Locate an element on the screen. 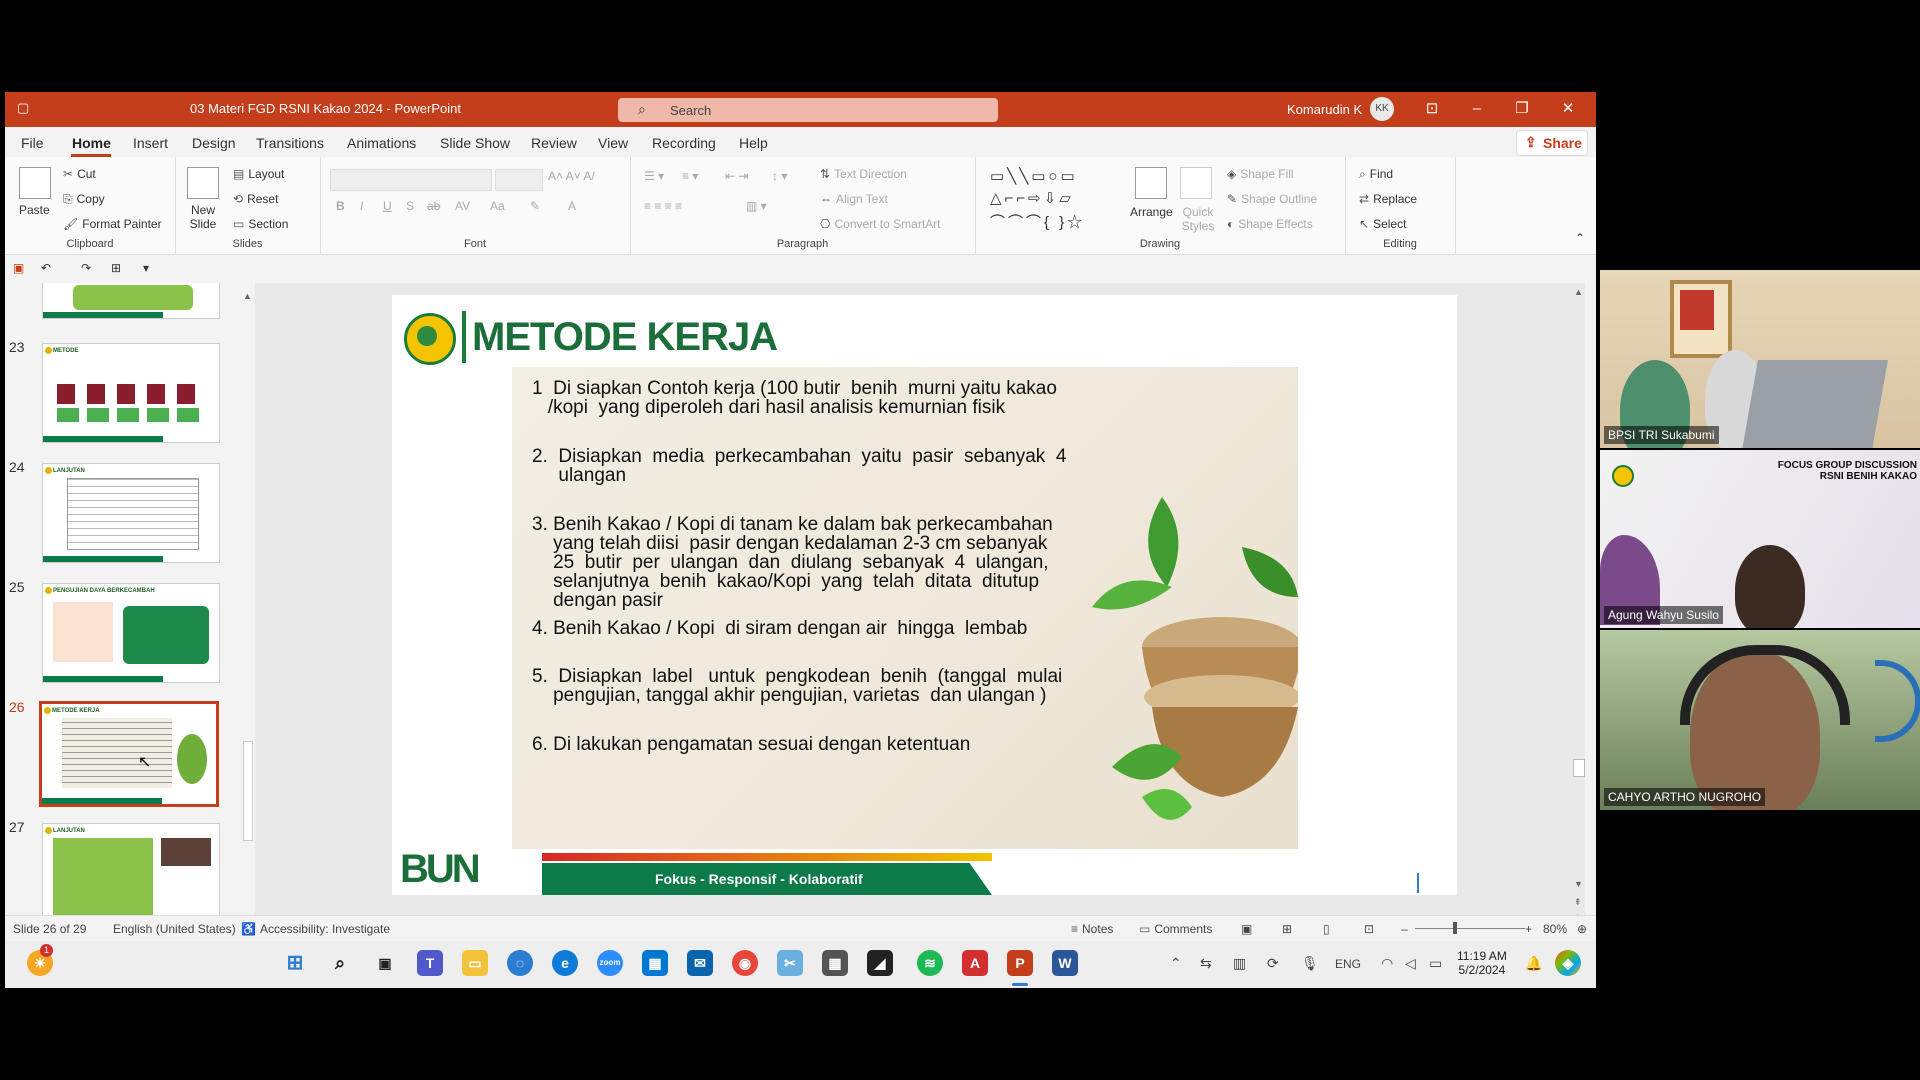 The image size is (1920, 1080). comments-button: ▭ Comments is located at coordinates (1175, 929).